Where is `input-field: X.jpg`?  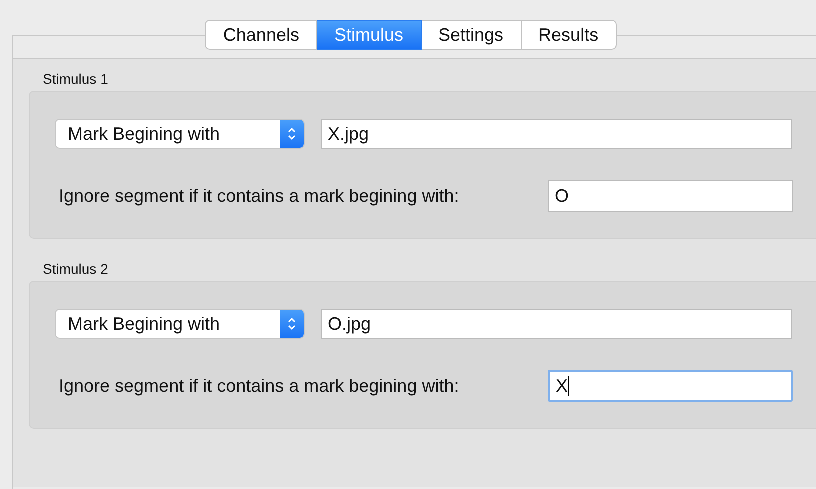
input-field: X.jpg is located at coordinates (556, 134).